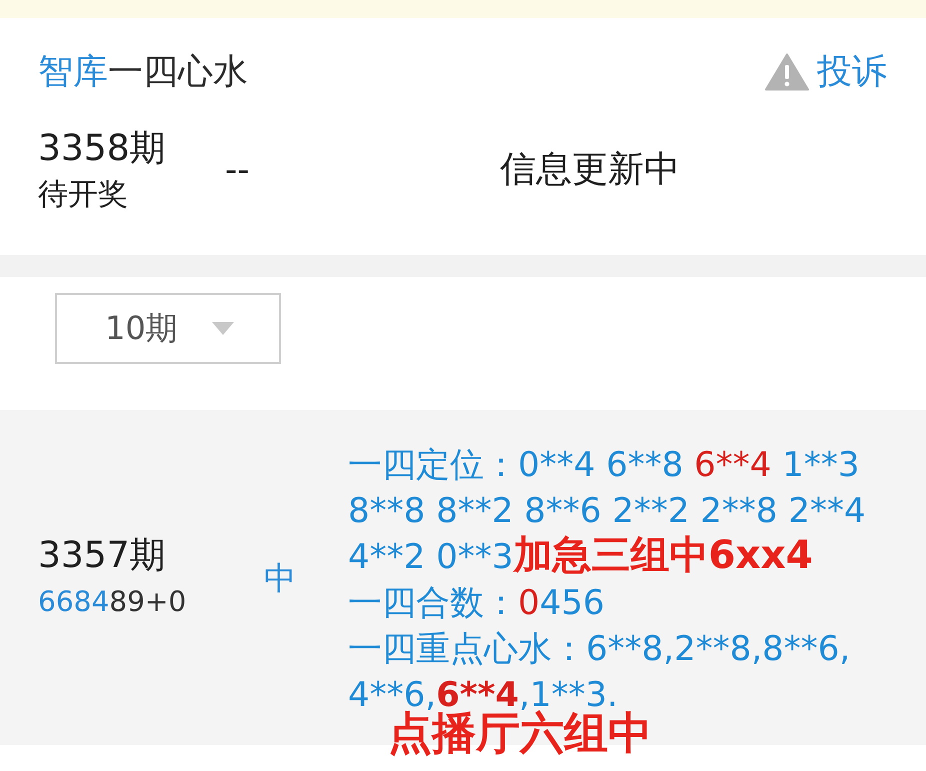 This screenshot has width=926, height=771. What do you see at coordinates (102, 149) in the screenshot?
I see `issue-text: 3358期` at bounding box center [102, 149].